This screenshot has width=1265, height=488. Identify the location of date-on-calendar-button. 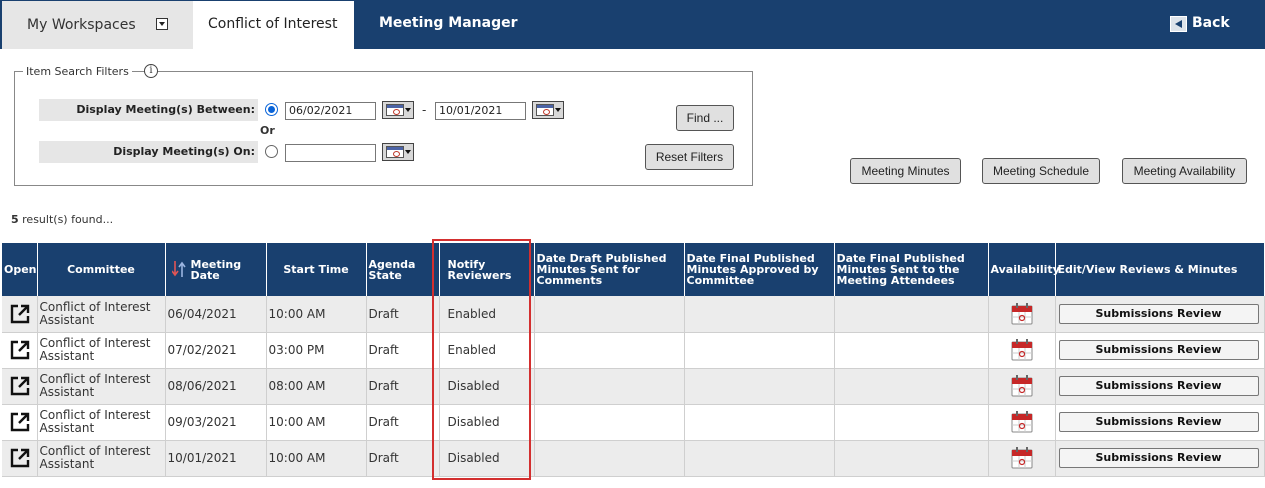
(398, 152).